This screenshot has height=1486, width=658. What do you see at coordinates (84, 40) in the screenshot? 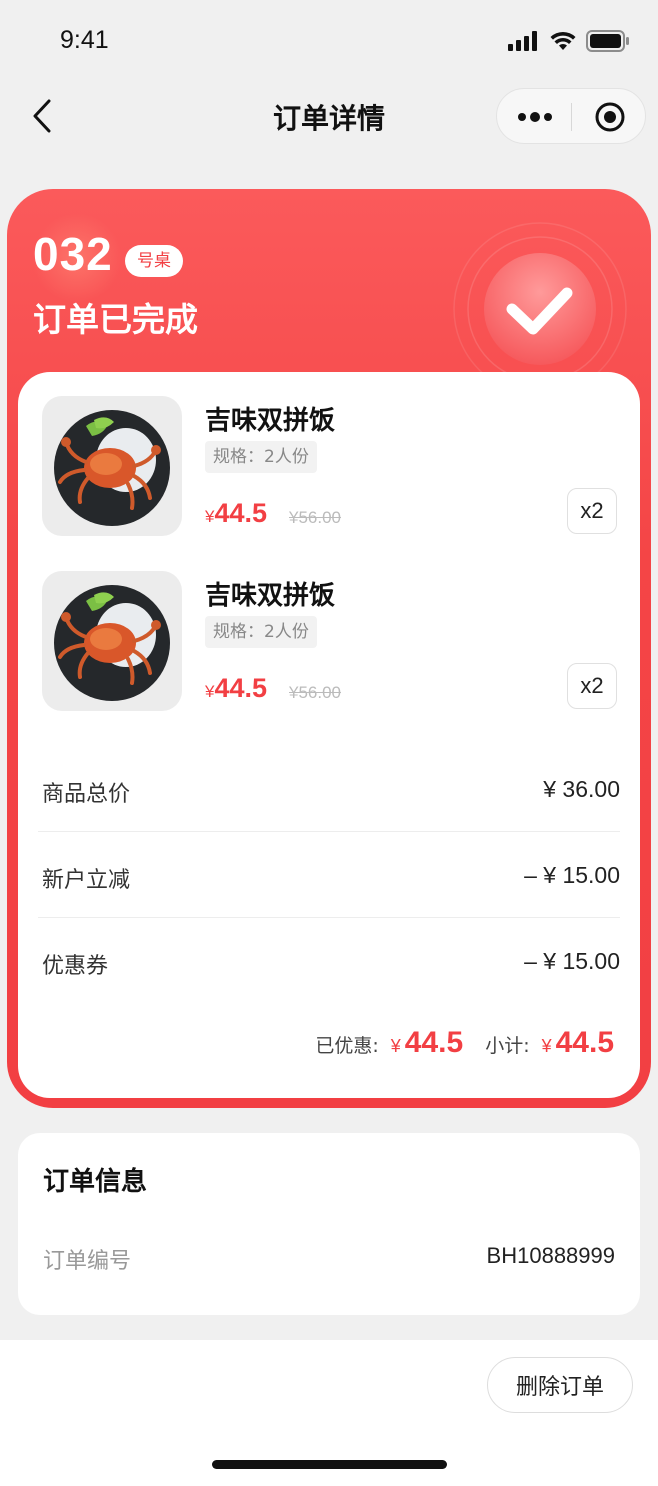
I see `status-time: 9:41` at bounding box center [84, 40].